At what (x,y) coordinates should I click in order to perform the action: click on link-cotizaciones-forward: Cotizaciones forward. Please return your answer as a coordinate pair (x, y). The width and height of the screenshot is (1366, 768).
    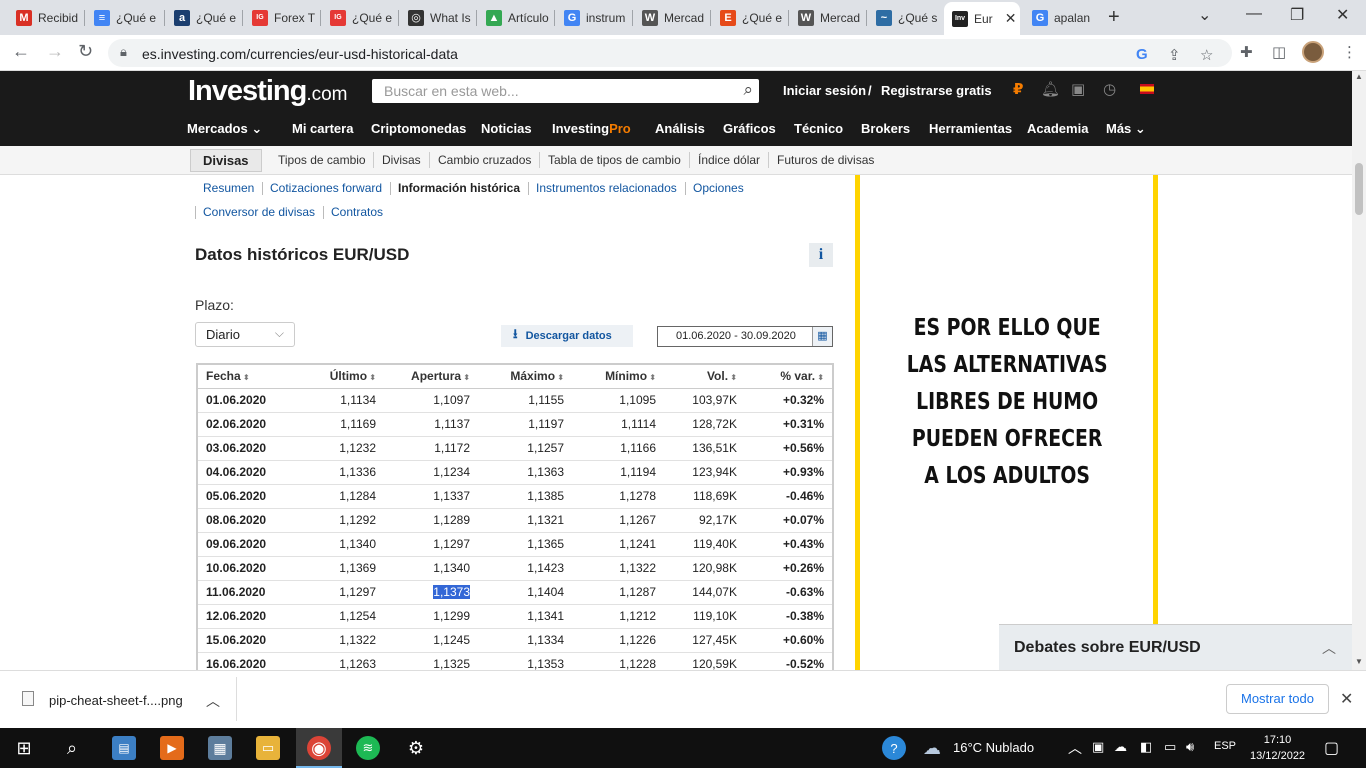
    Looking at the image, I should click on (326, 188).